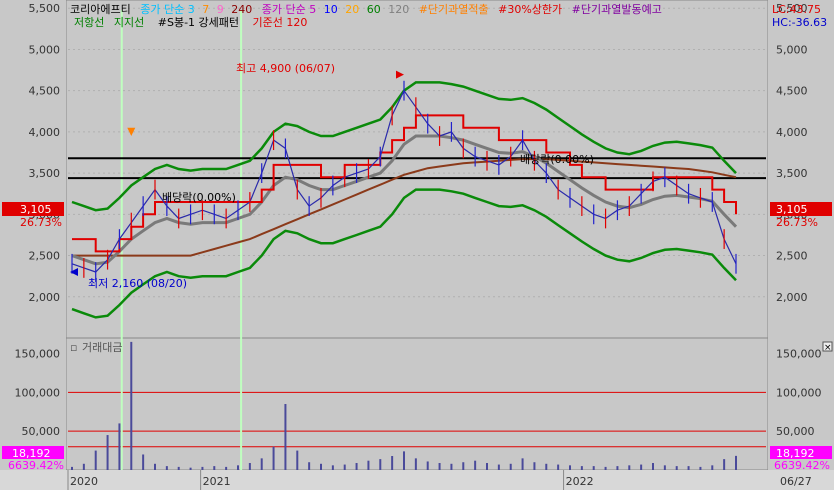 The height and width of the screenshot is (490, 834). What do you see at coordinates (792, 132) in the screenshot?
I see `price-tick-label-right: 4,000` at bounding box center [792, 132].